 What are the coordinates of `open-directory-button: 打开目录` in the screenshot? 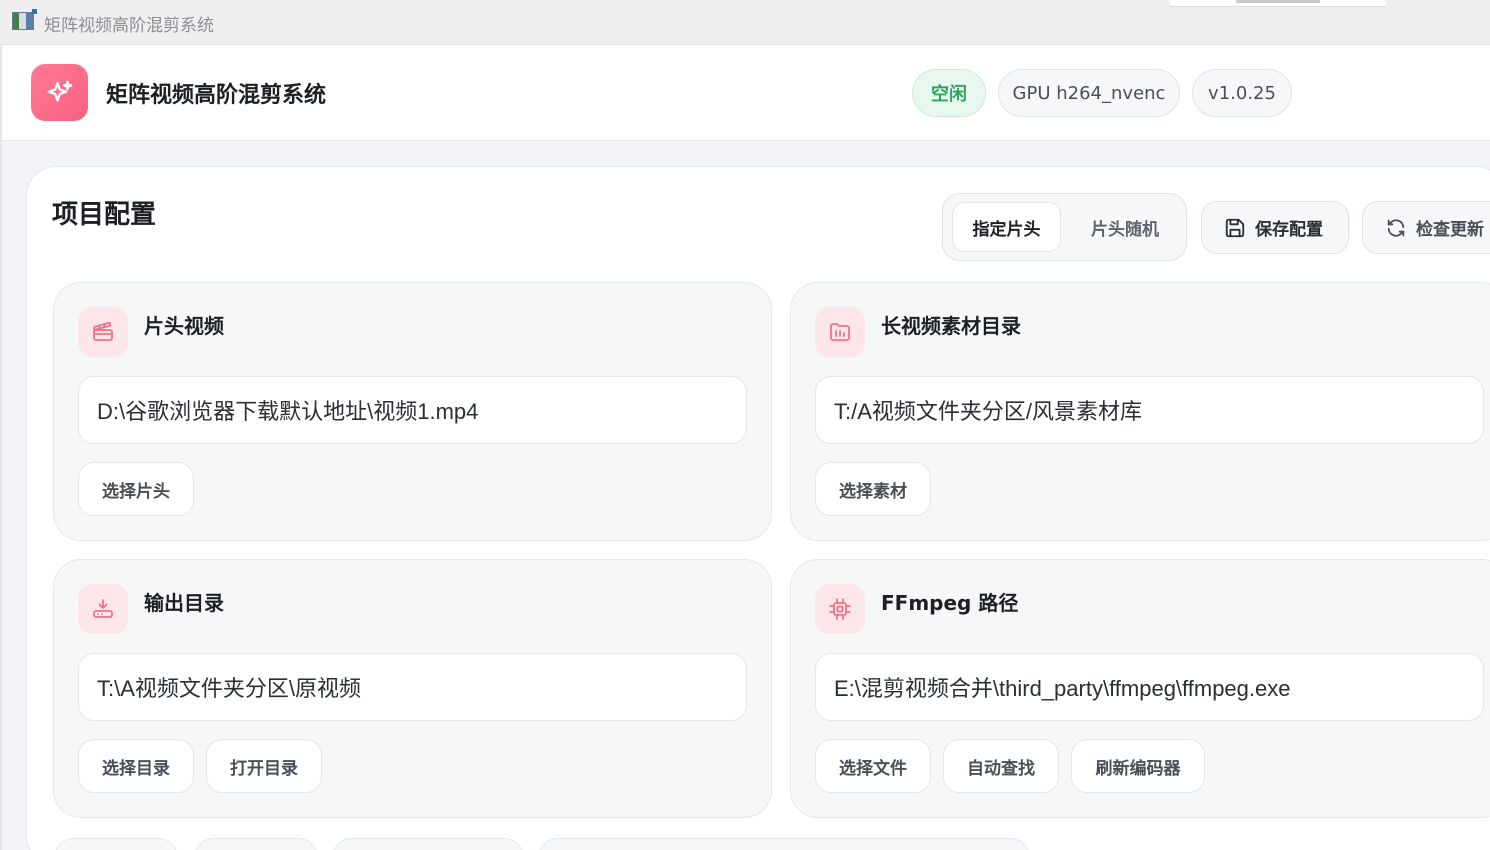 It's located at (264, 766).